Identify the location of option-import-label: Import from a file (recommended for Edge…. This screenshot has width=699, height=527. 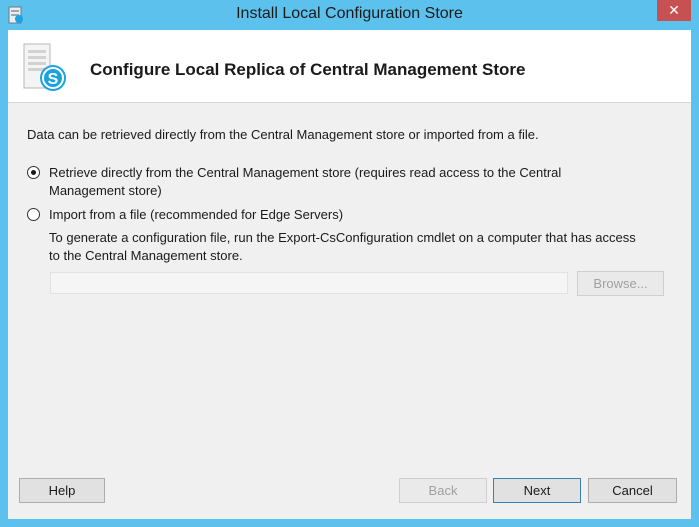
(339, 215).